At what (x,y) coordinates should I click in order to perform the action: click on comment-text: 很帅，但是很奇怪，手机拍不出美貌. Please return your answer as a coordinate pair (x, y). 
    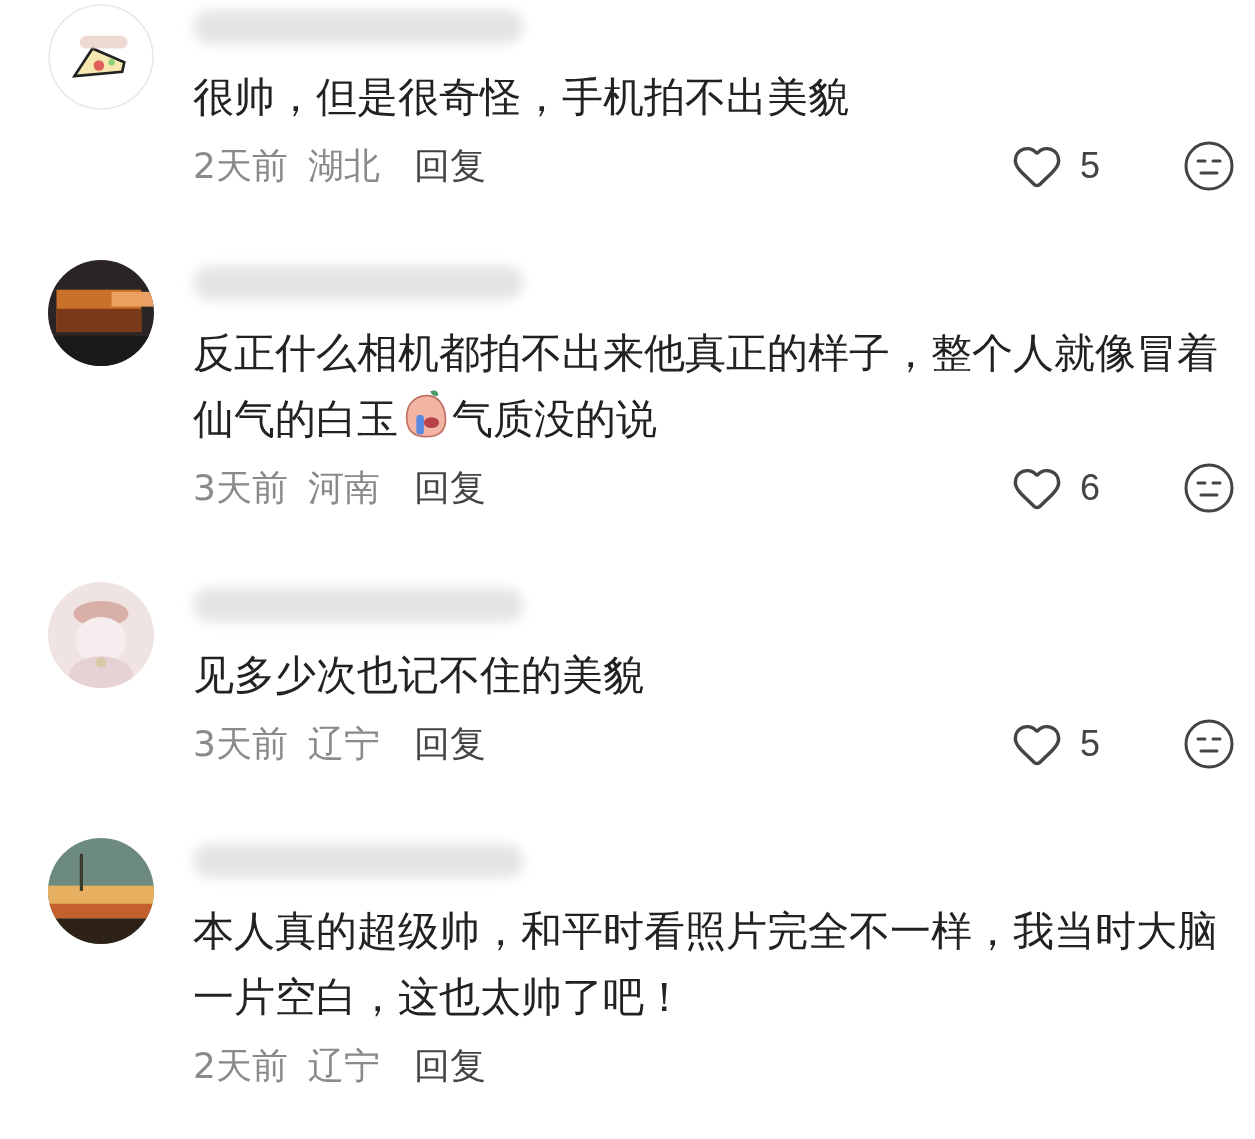
    Looking at the image, I should click on (521, 97).